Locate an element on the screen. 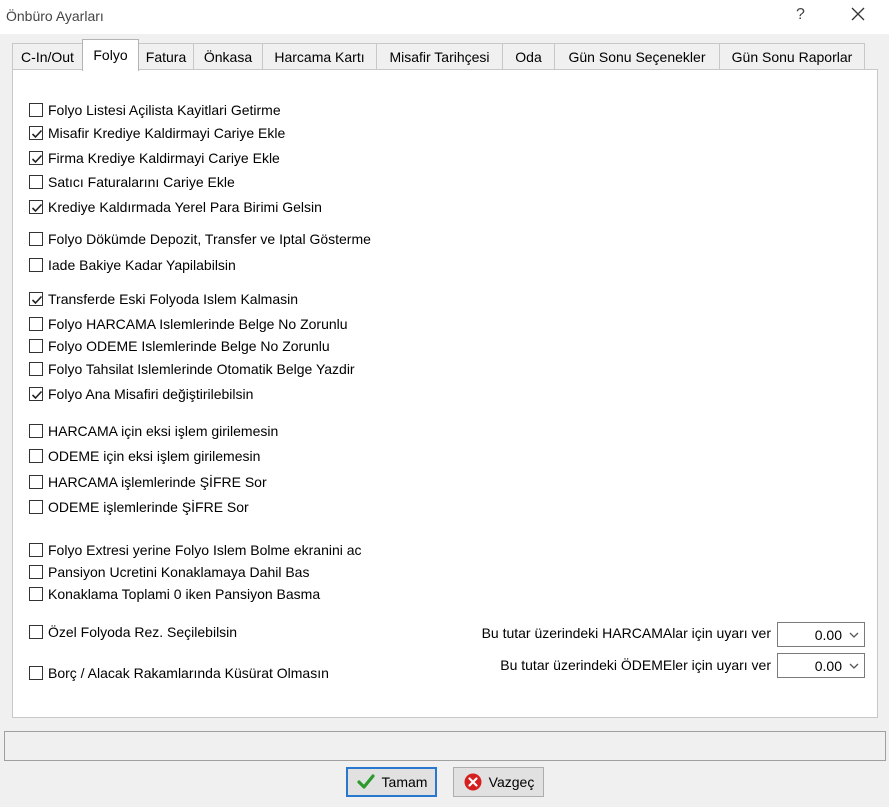  tab-gun-sonu-raporlar: Gün Sonu Raporlar is located at coordinates (792, 56).